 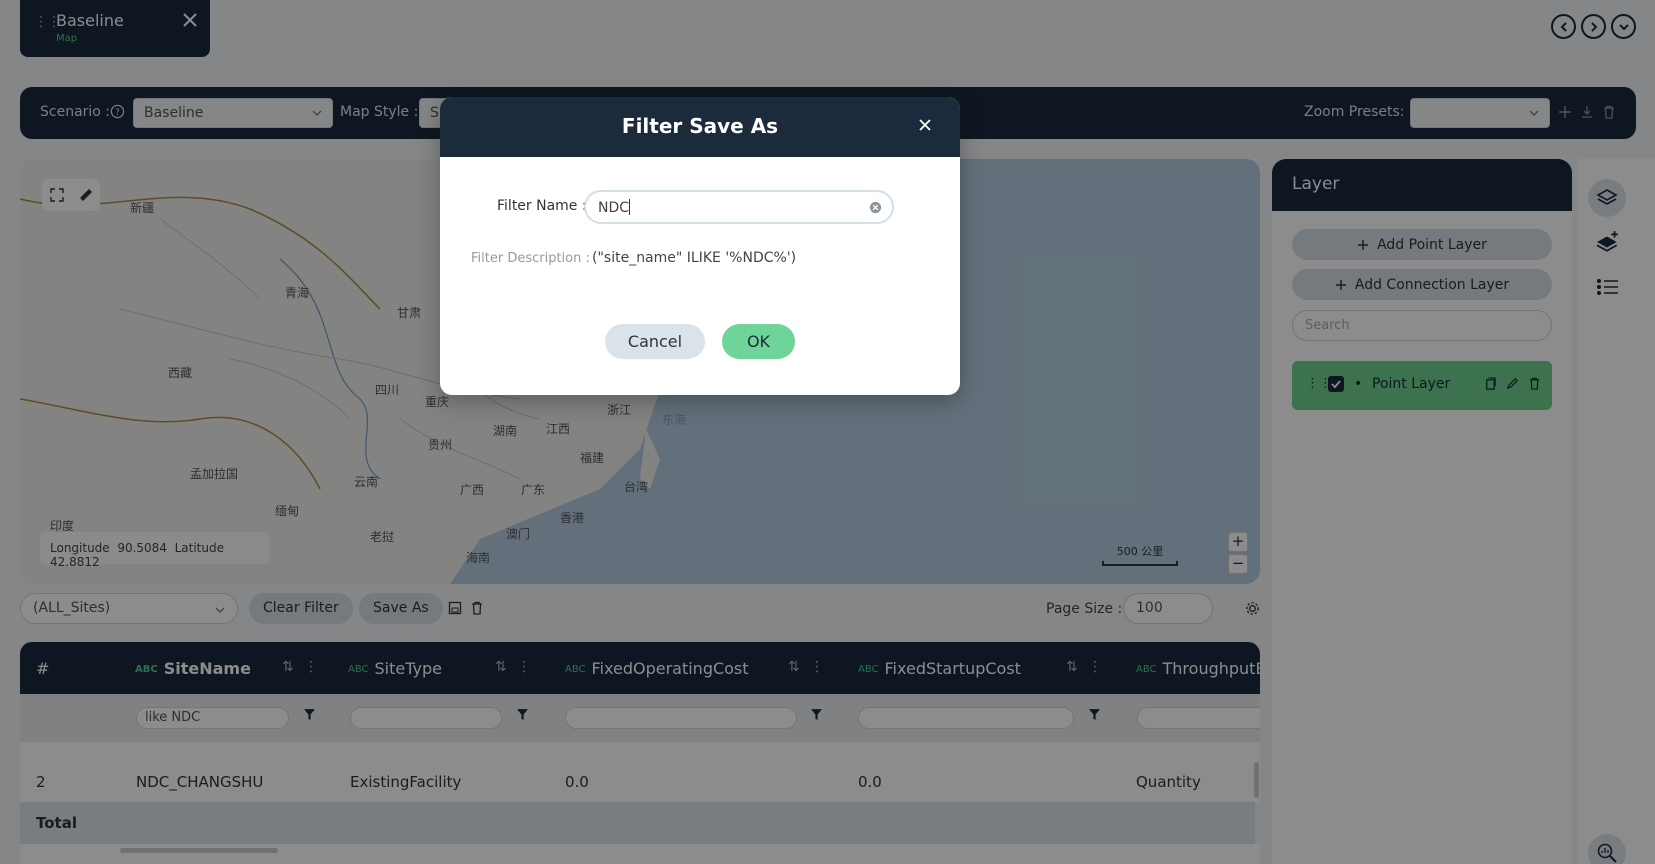 I want to click on dialog-header: Filter Save As, so click(x=700, y=127).